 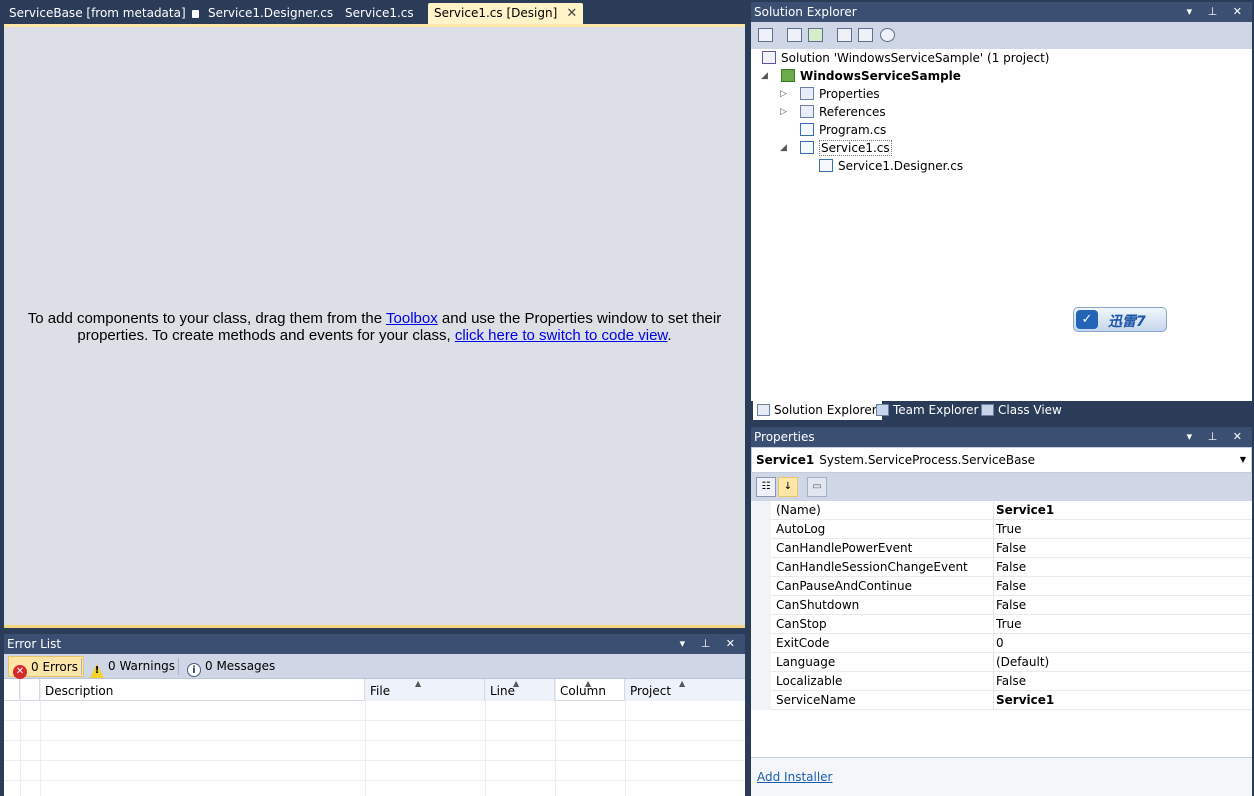 I want to click on tree-node-properties: Properties, so click(x=840, y=94).